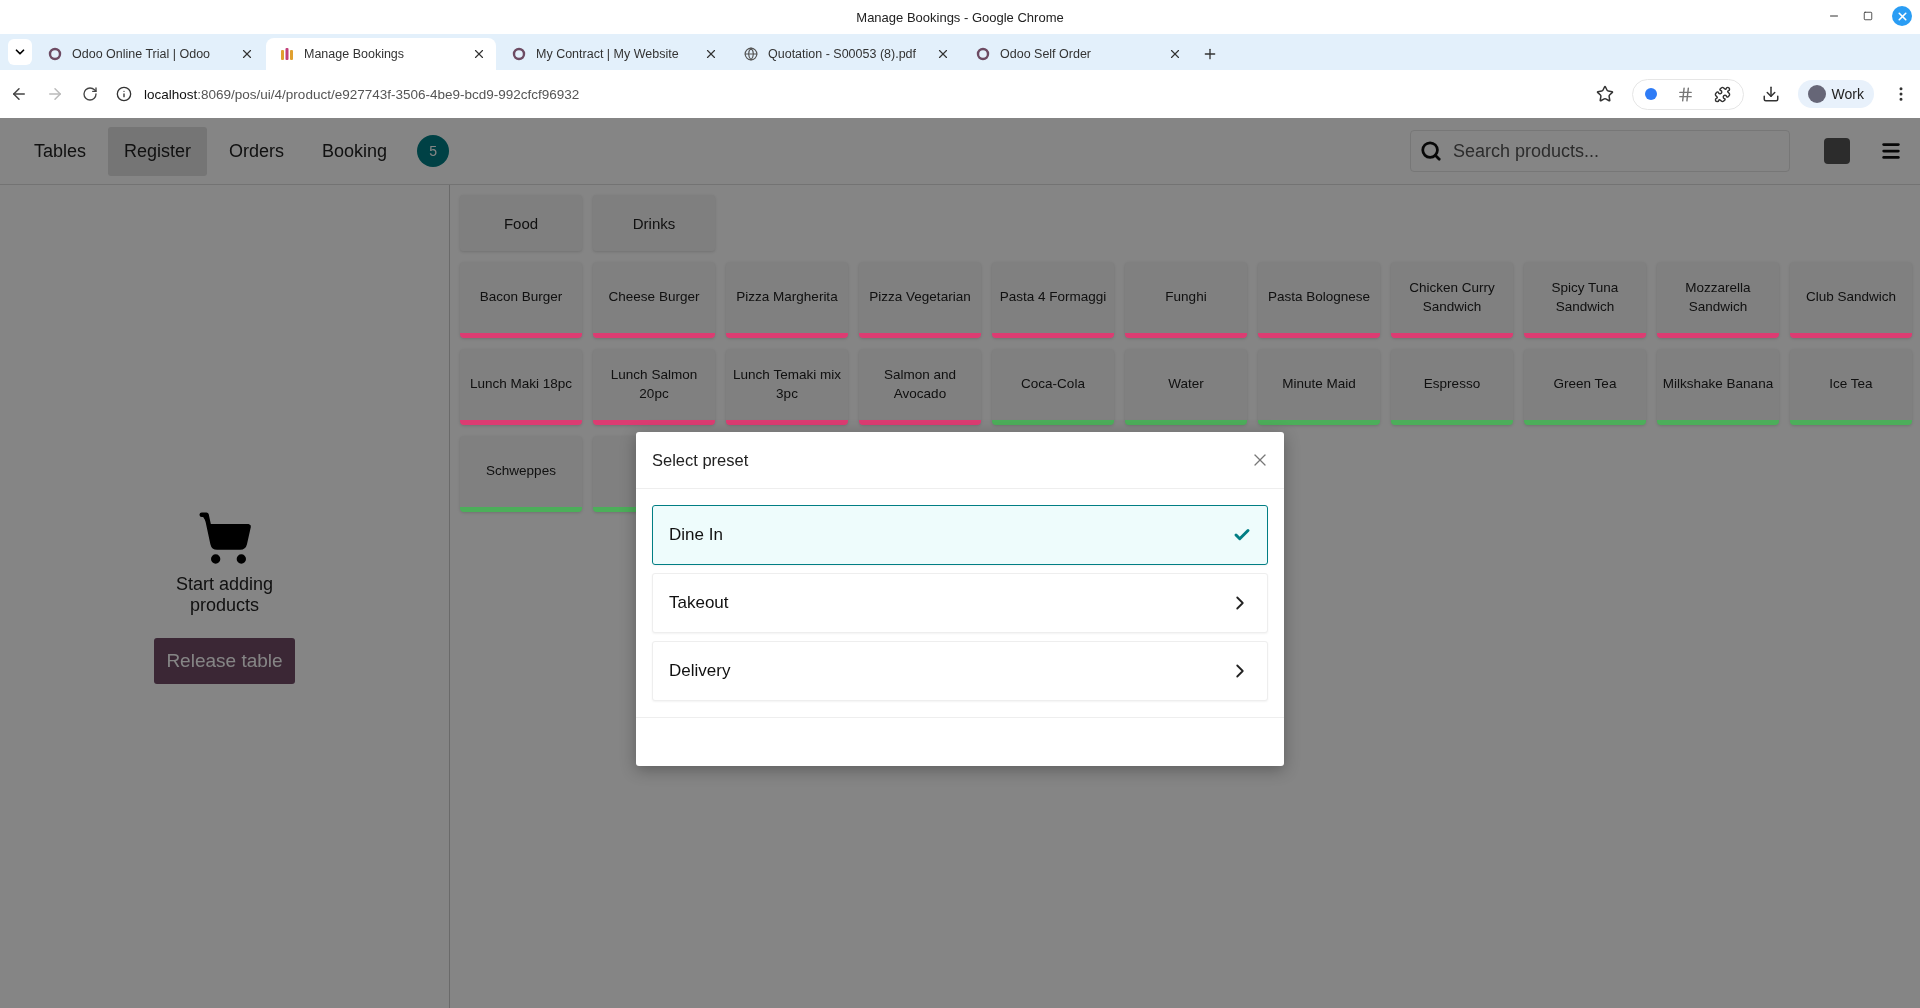 The height and width of the screenshot is (1008, 1920). I want to click on product-card: Chicken Curry Sandwich, so click(1452, 300).